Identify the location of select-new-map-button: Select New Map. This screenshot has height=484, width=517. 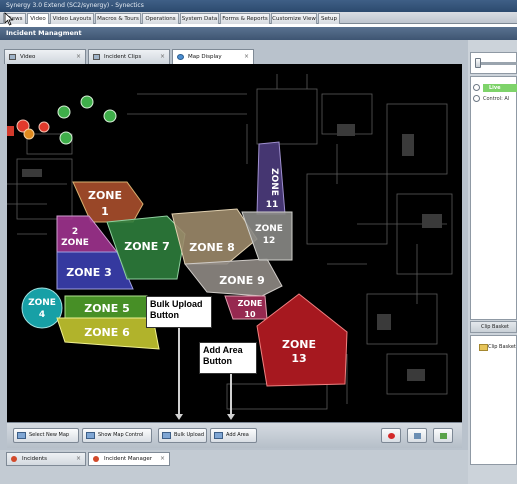
(46, 435).